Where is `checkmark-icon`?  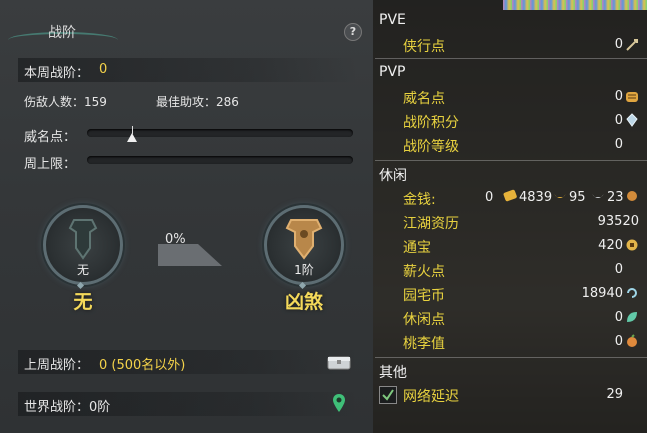 checkmark-icon is located at coordinates (388, 395).